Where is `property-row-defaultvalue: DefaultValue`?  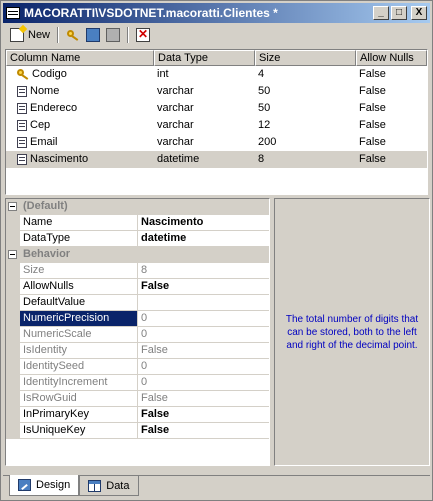 property-row-defaultvalue: DefaultValue is located at coordinates (137, 303).